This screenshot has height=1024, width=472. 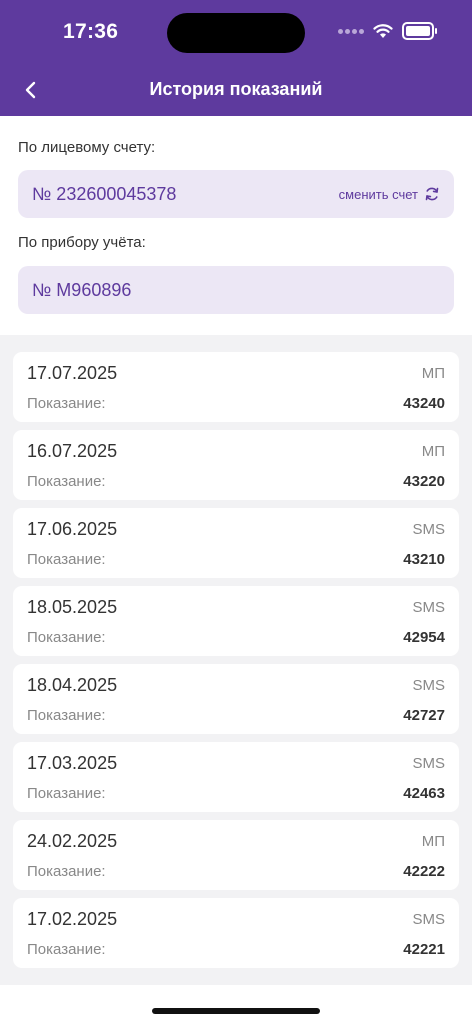 What do you see at coordinates (236, 194) in the screenshot?
I see `account-field: № 232600045378 сменить счет` at bounding box center [236, 194].